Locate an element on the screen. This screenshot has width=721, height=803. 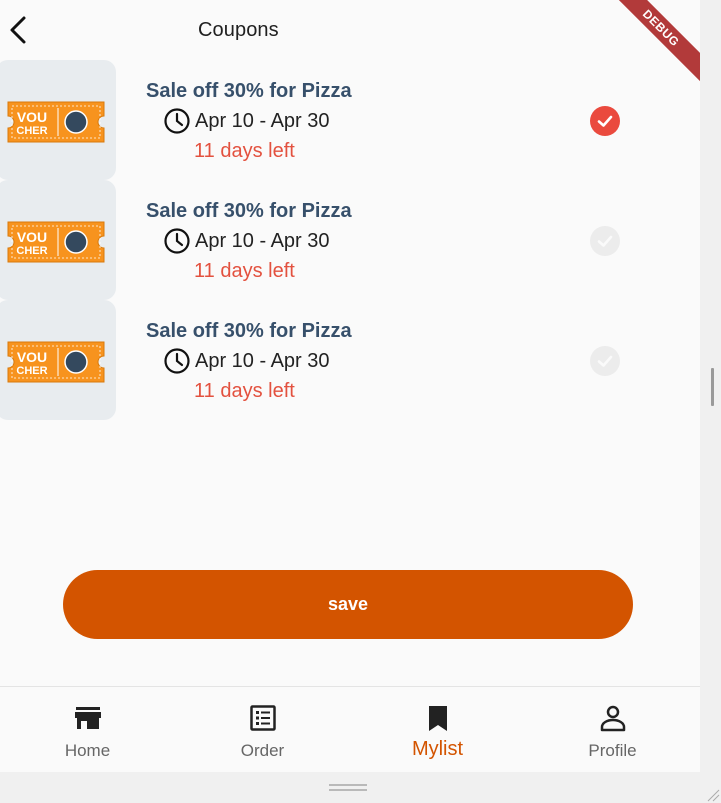
nav-label-home: Home is located at coordinates (87, 750).